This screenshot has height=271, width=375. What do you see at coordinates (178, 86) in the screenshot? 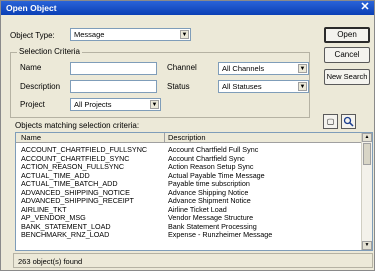
I see `status-label: Status` at bounding box center [178, 86].